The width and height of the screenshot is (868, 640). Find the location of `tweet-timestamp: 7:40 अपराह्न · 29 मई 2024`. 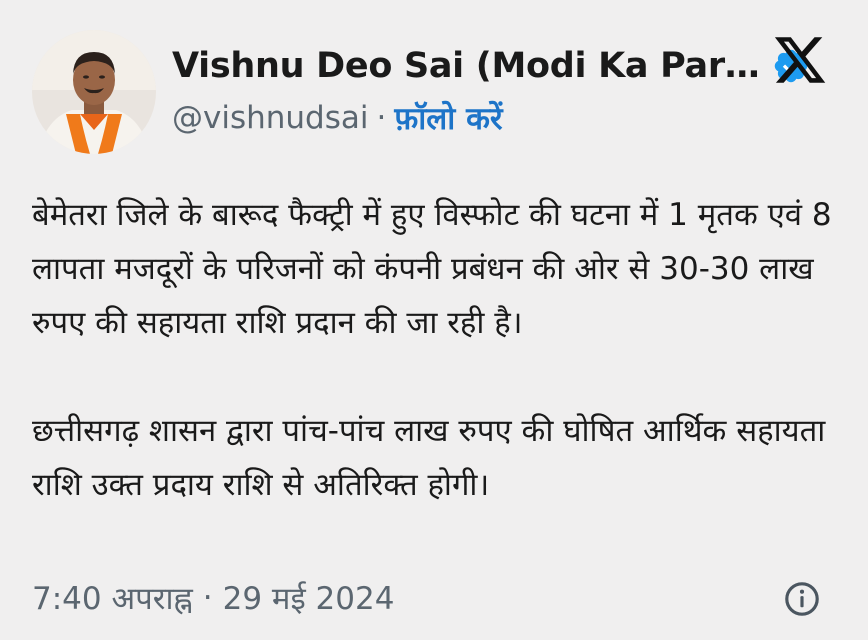

tweet-timestamp: 7:40 अपराह्न · 29 मई 2024 is located at coordinates (213, 598).